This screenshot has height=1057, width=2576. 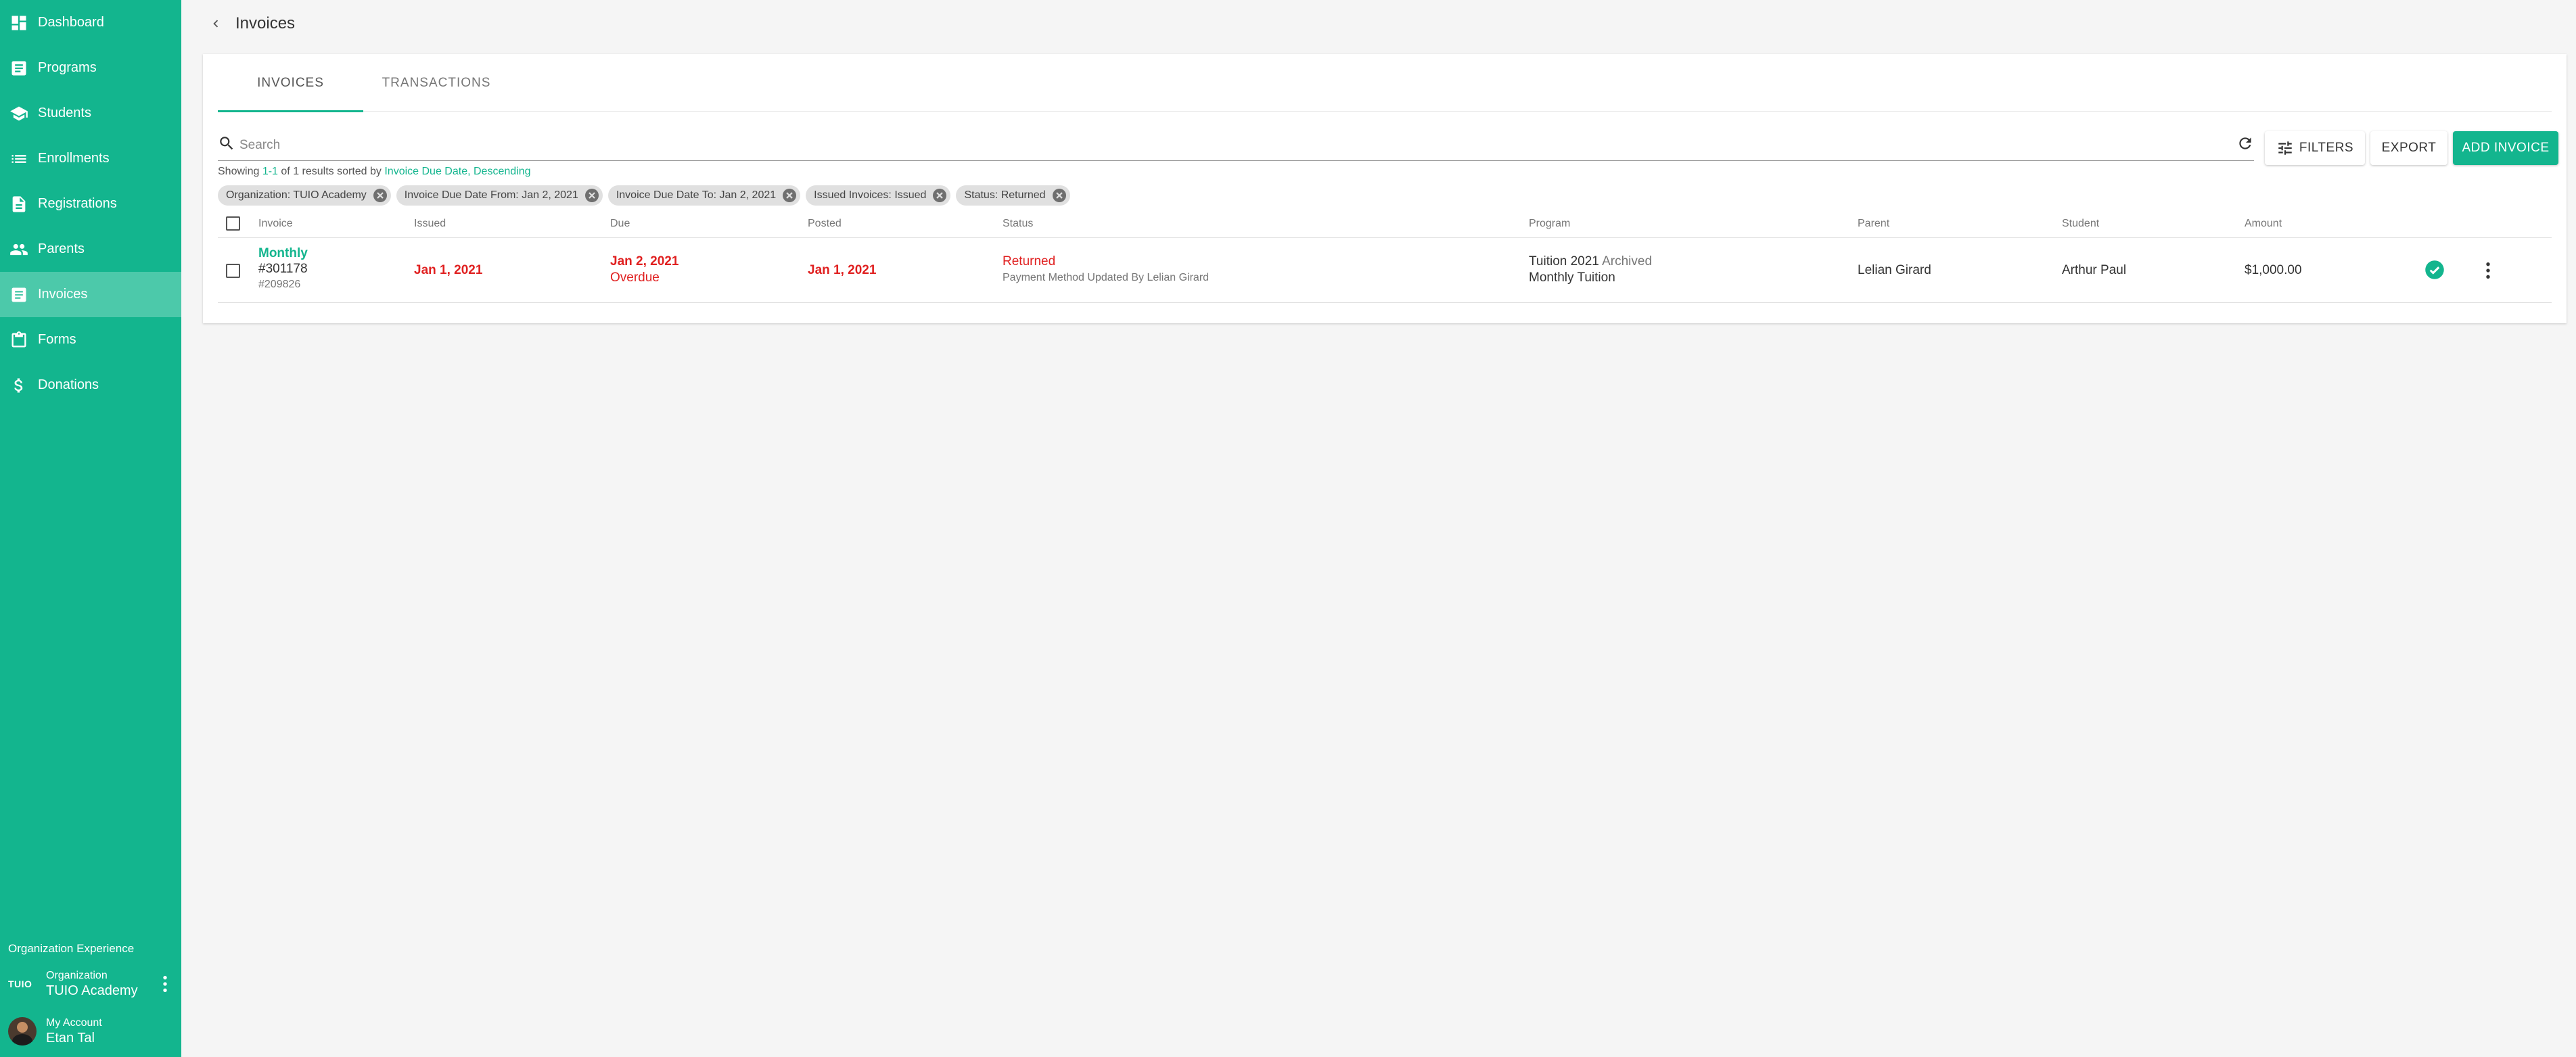 I want to click on sidebar-item-label: Programs, so click(x=67, y=67).